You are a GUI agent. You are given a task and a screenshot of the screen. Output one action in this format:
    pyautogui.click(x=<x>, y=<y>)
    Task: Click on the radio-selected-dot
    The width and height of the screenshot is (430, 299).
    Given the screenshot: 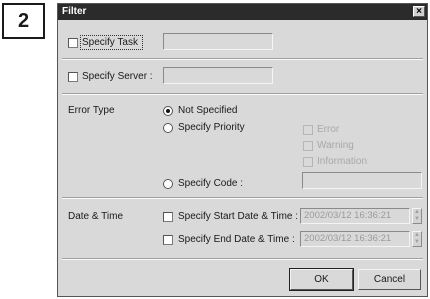 What is the action you would take?
    pyautogui.click(x=168, y=111)
    